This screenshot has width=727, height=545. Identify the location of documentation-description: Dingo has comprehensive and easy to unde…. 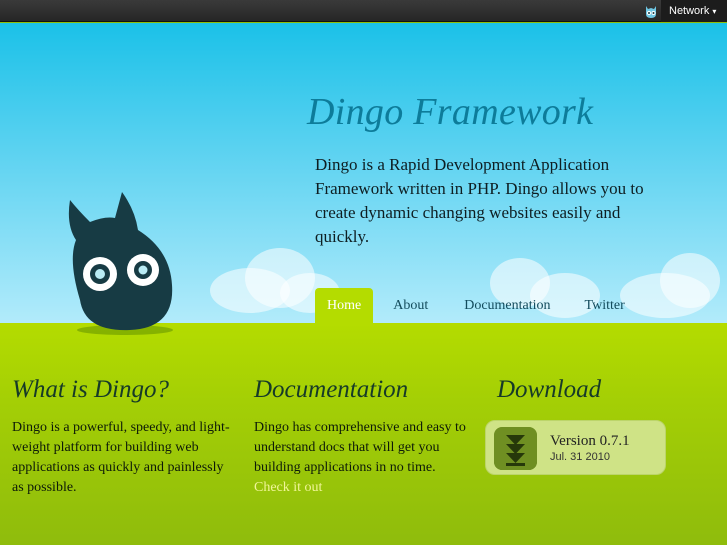
(360, 447).